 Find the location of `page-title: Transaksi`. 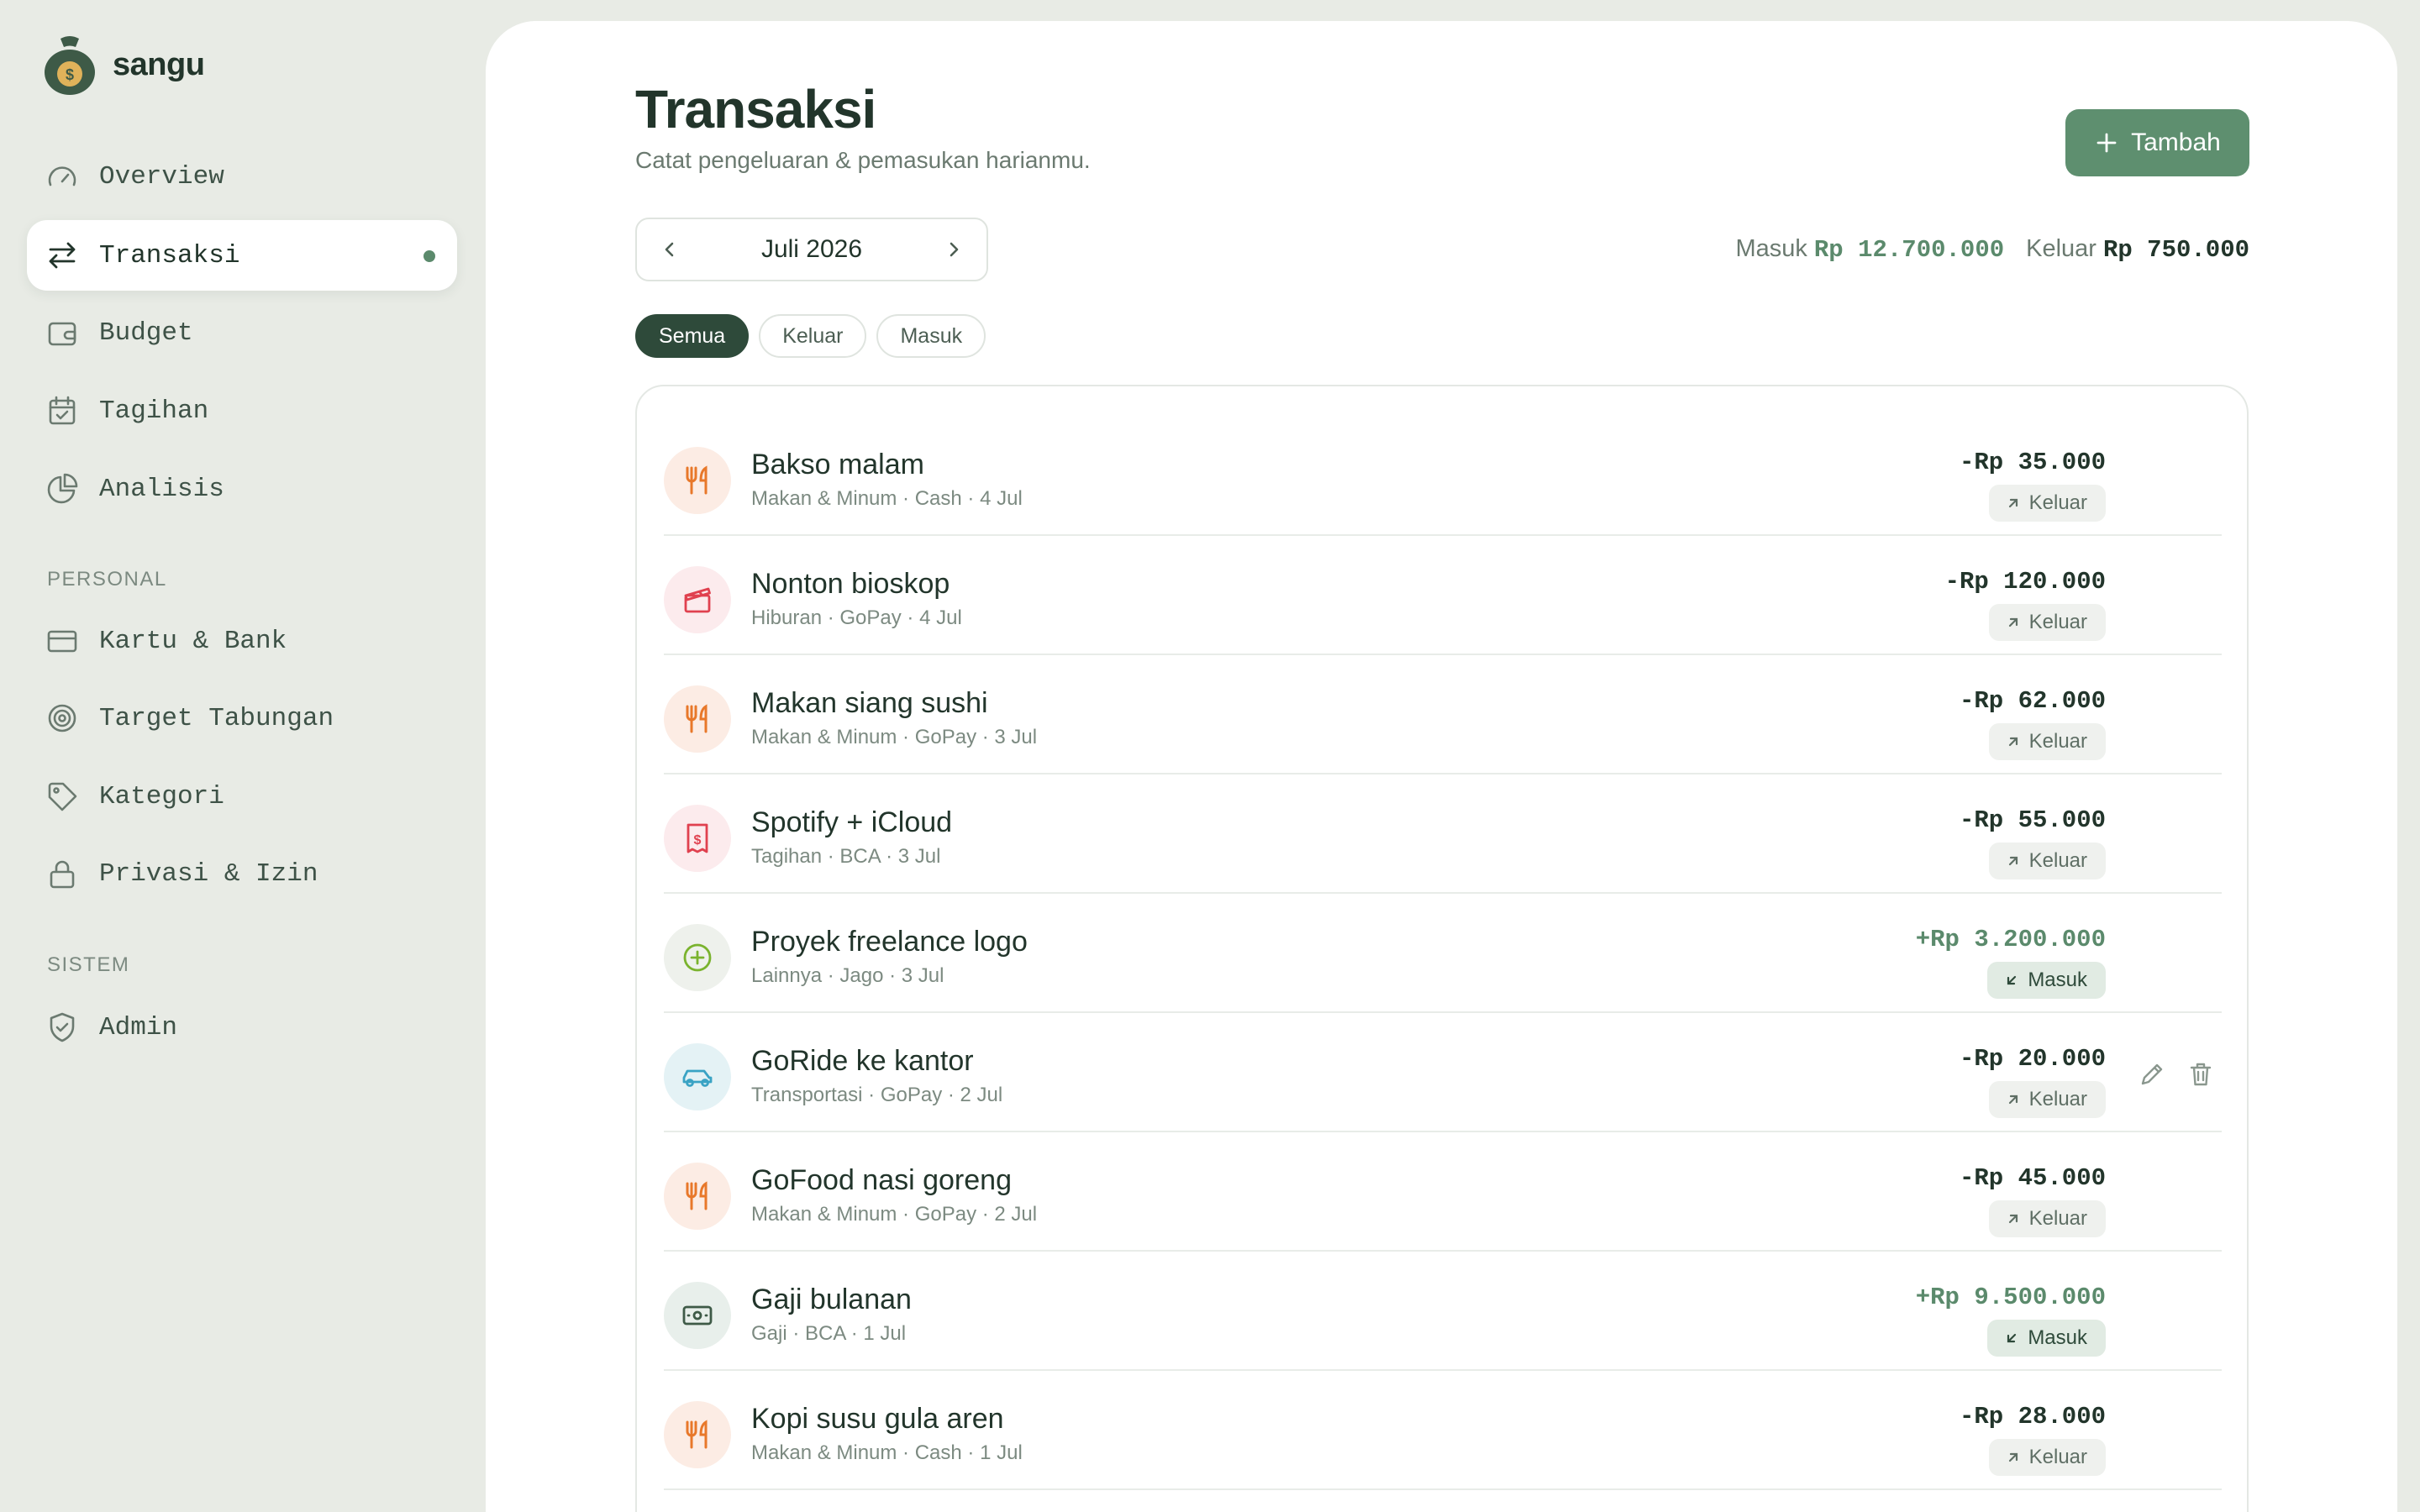

page-title: Transaksi is located at coordinates (755, 109).